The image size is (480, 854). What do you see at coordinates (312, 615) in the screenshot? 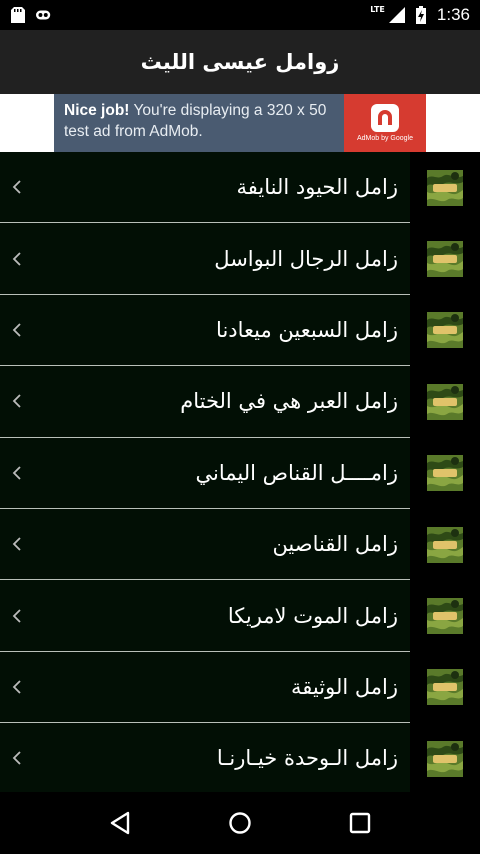
I see `list-item-label: زامل الموت لامريكا` at bounding box center [312, 615].